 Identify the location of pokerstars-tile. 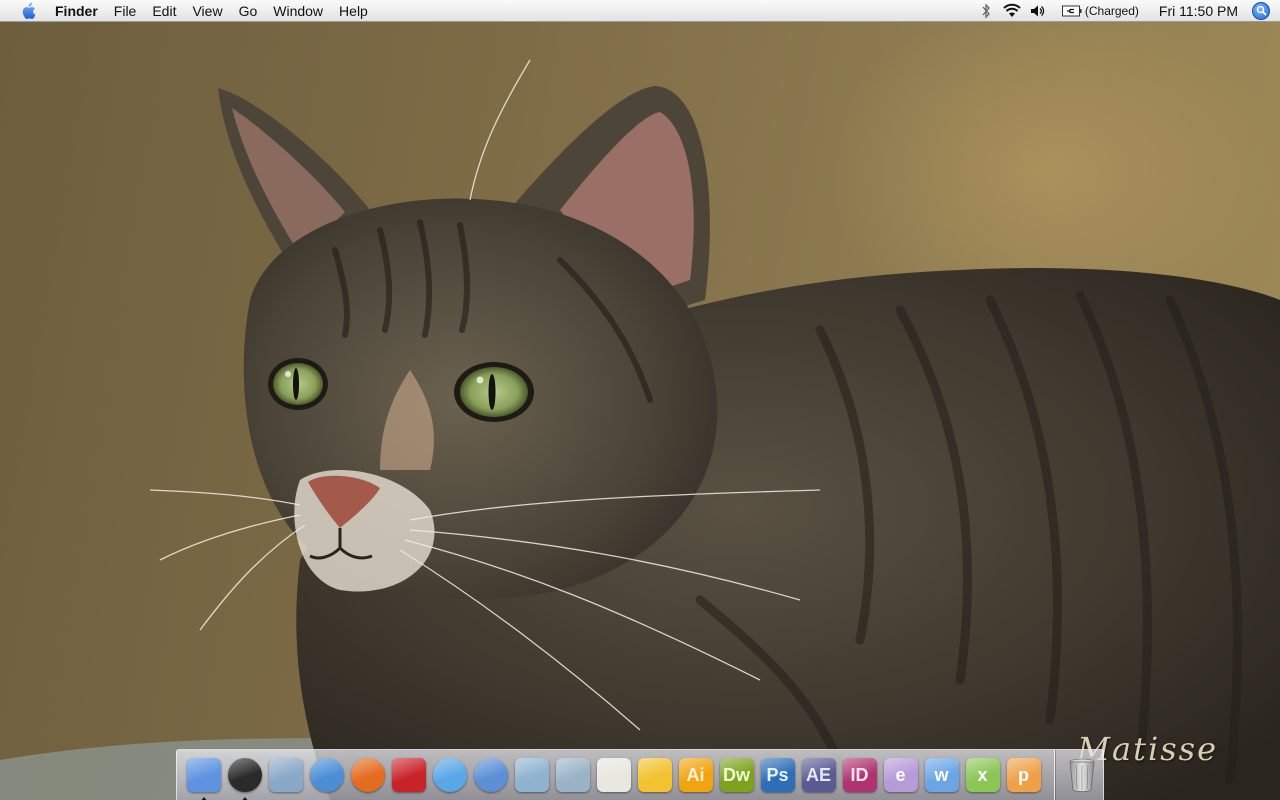
(408, 775).